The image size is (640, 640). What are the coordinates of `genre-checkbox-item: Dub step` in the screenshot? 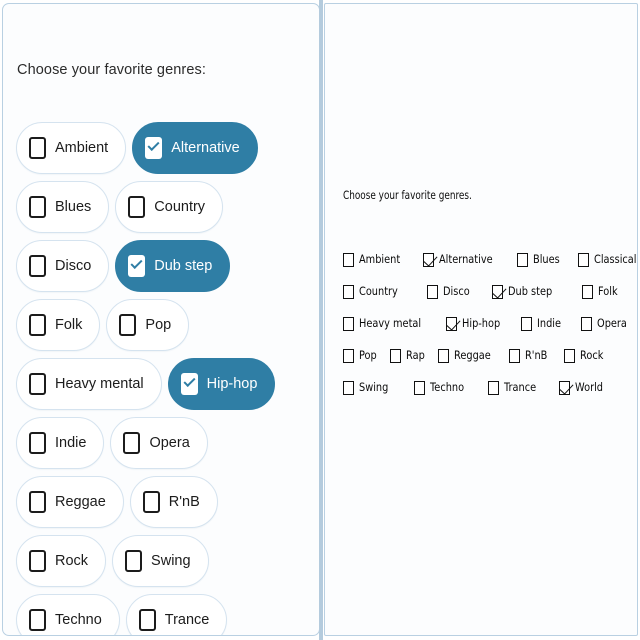 It's located at (526, 291).